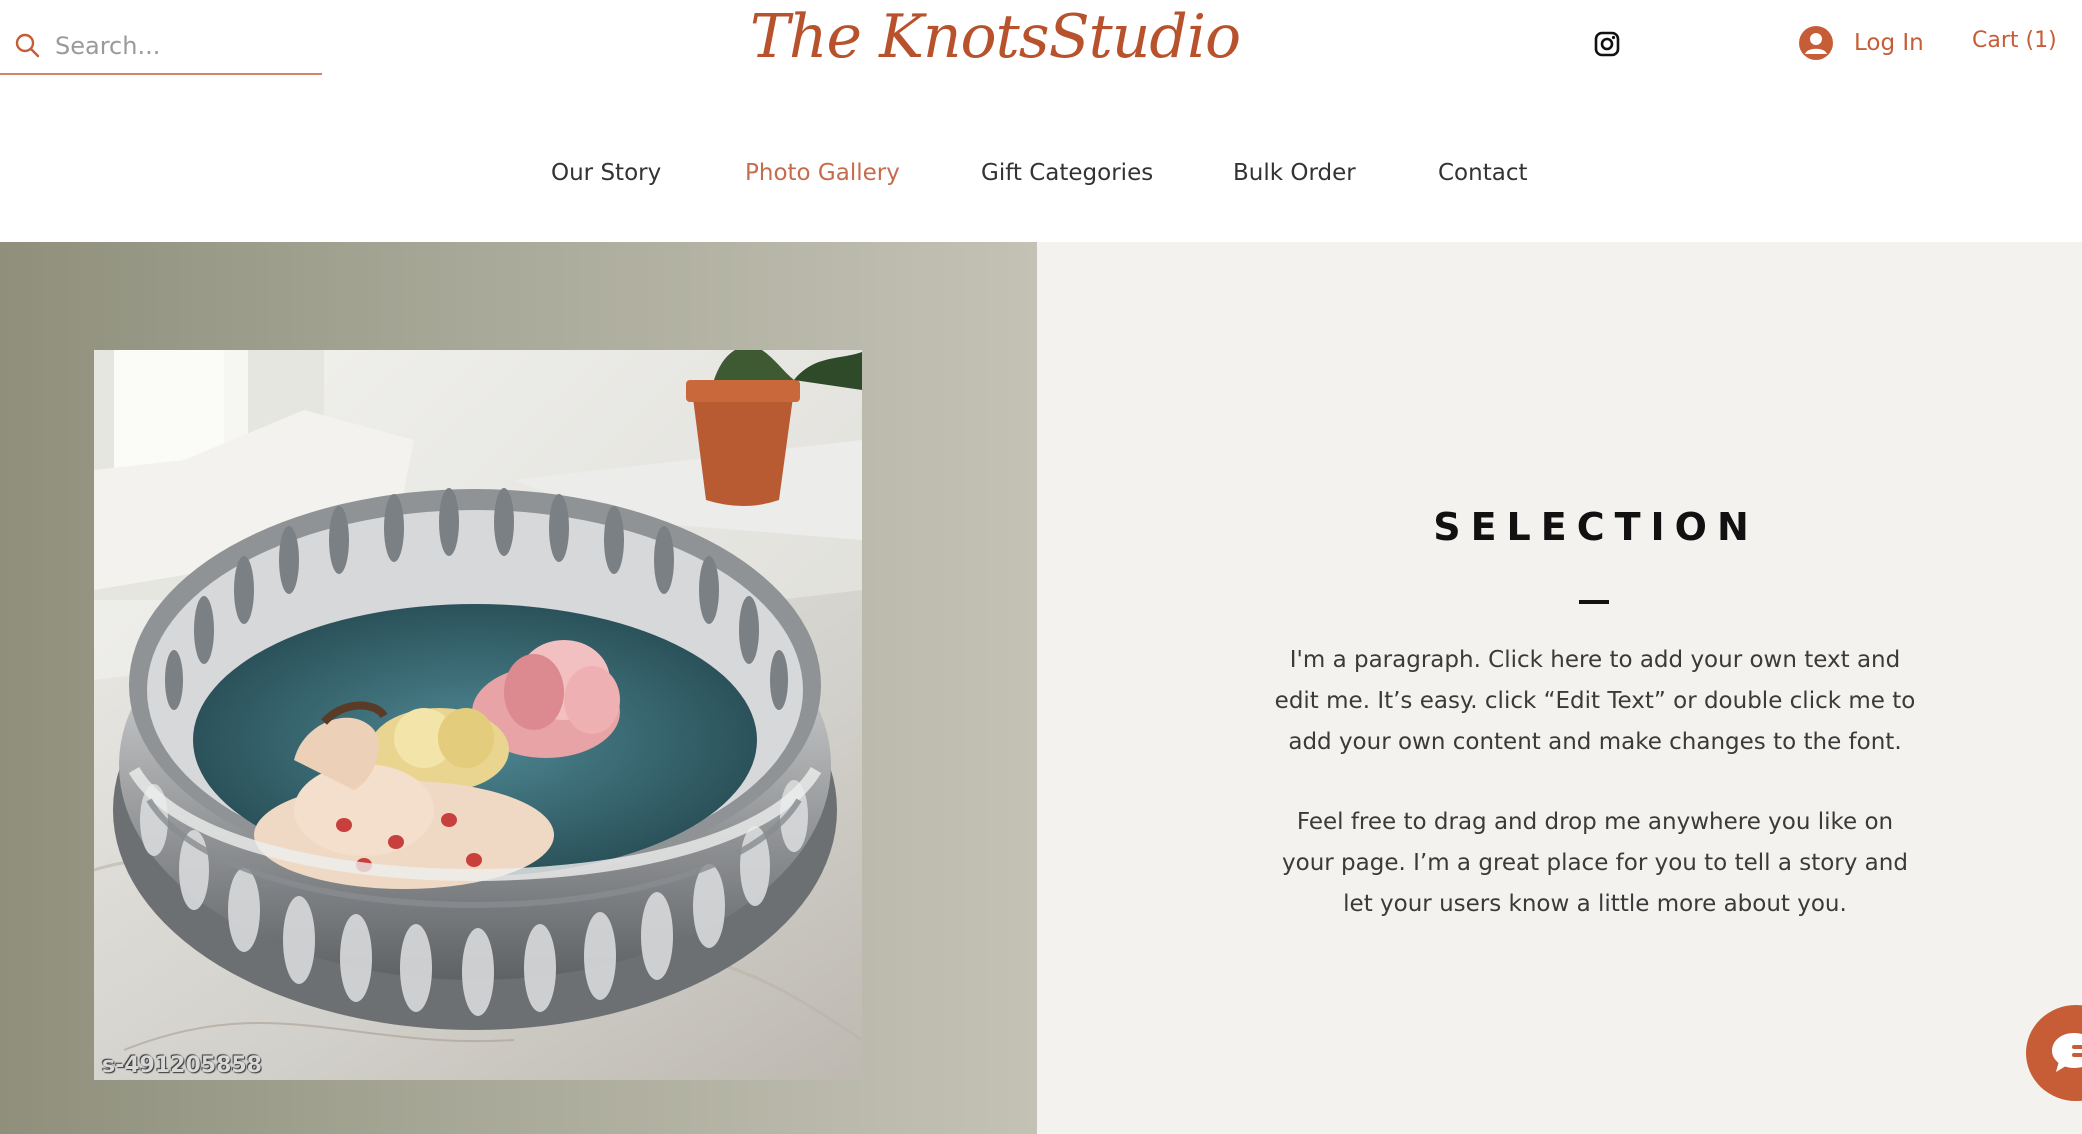  What do you see at coordinates (27, 45) in the screenshot?
I see `search-icon` at bounding box center [27, 45].